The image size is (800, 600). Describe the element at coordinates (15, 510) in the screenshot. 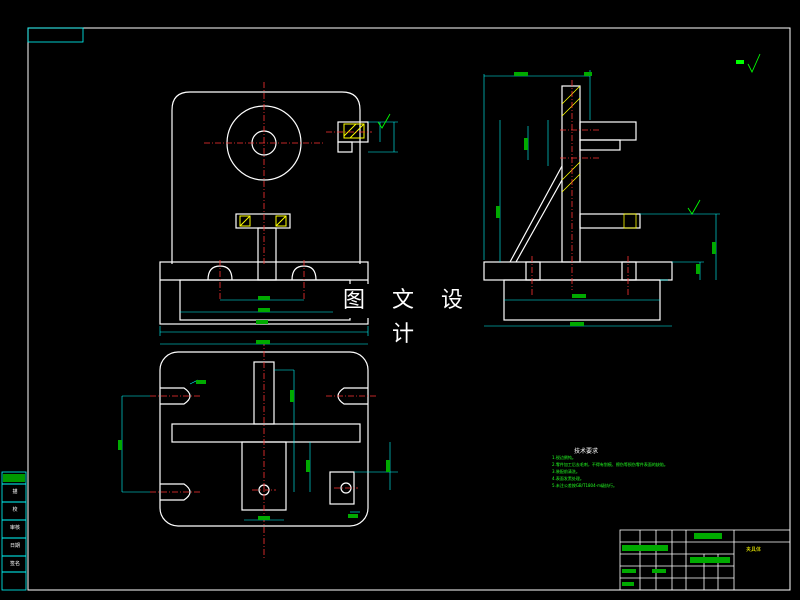

I see `side-tag-check: 校` at that location.